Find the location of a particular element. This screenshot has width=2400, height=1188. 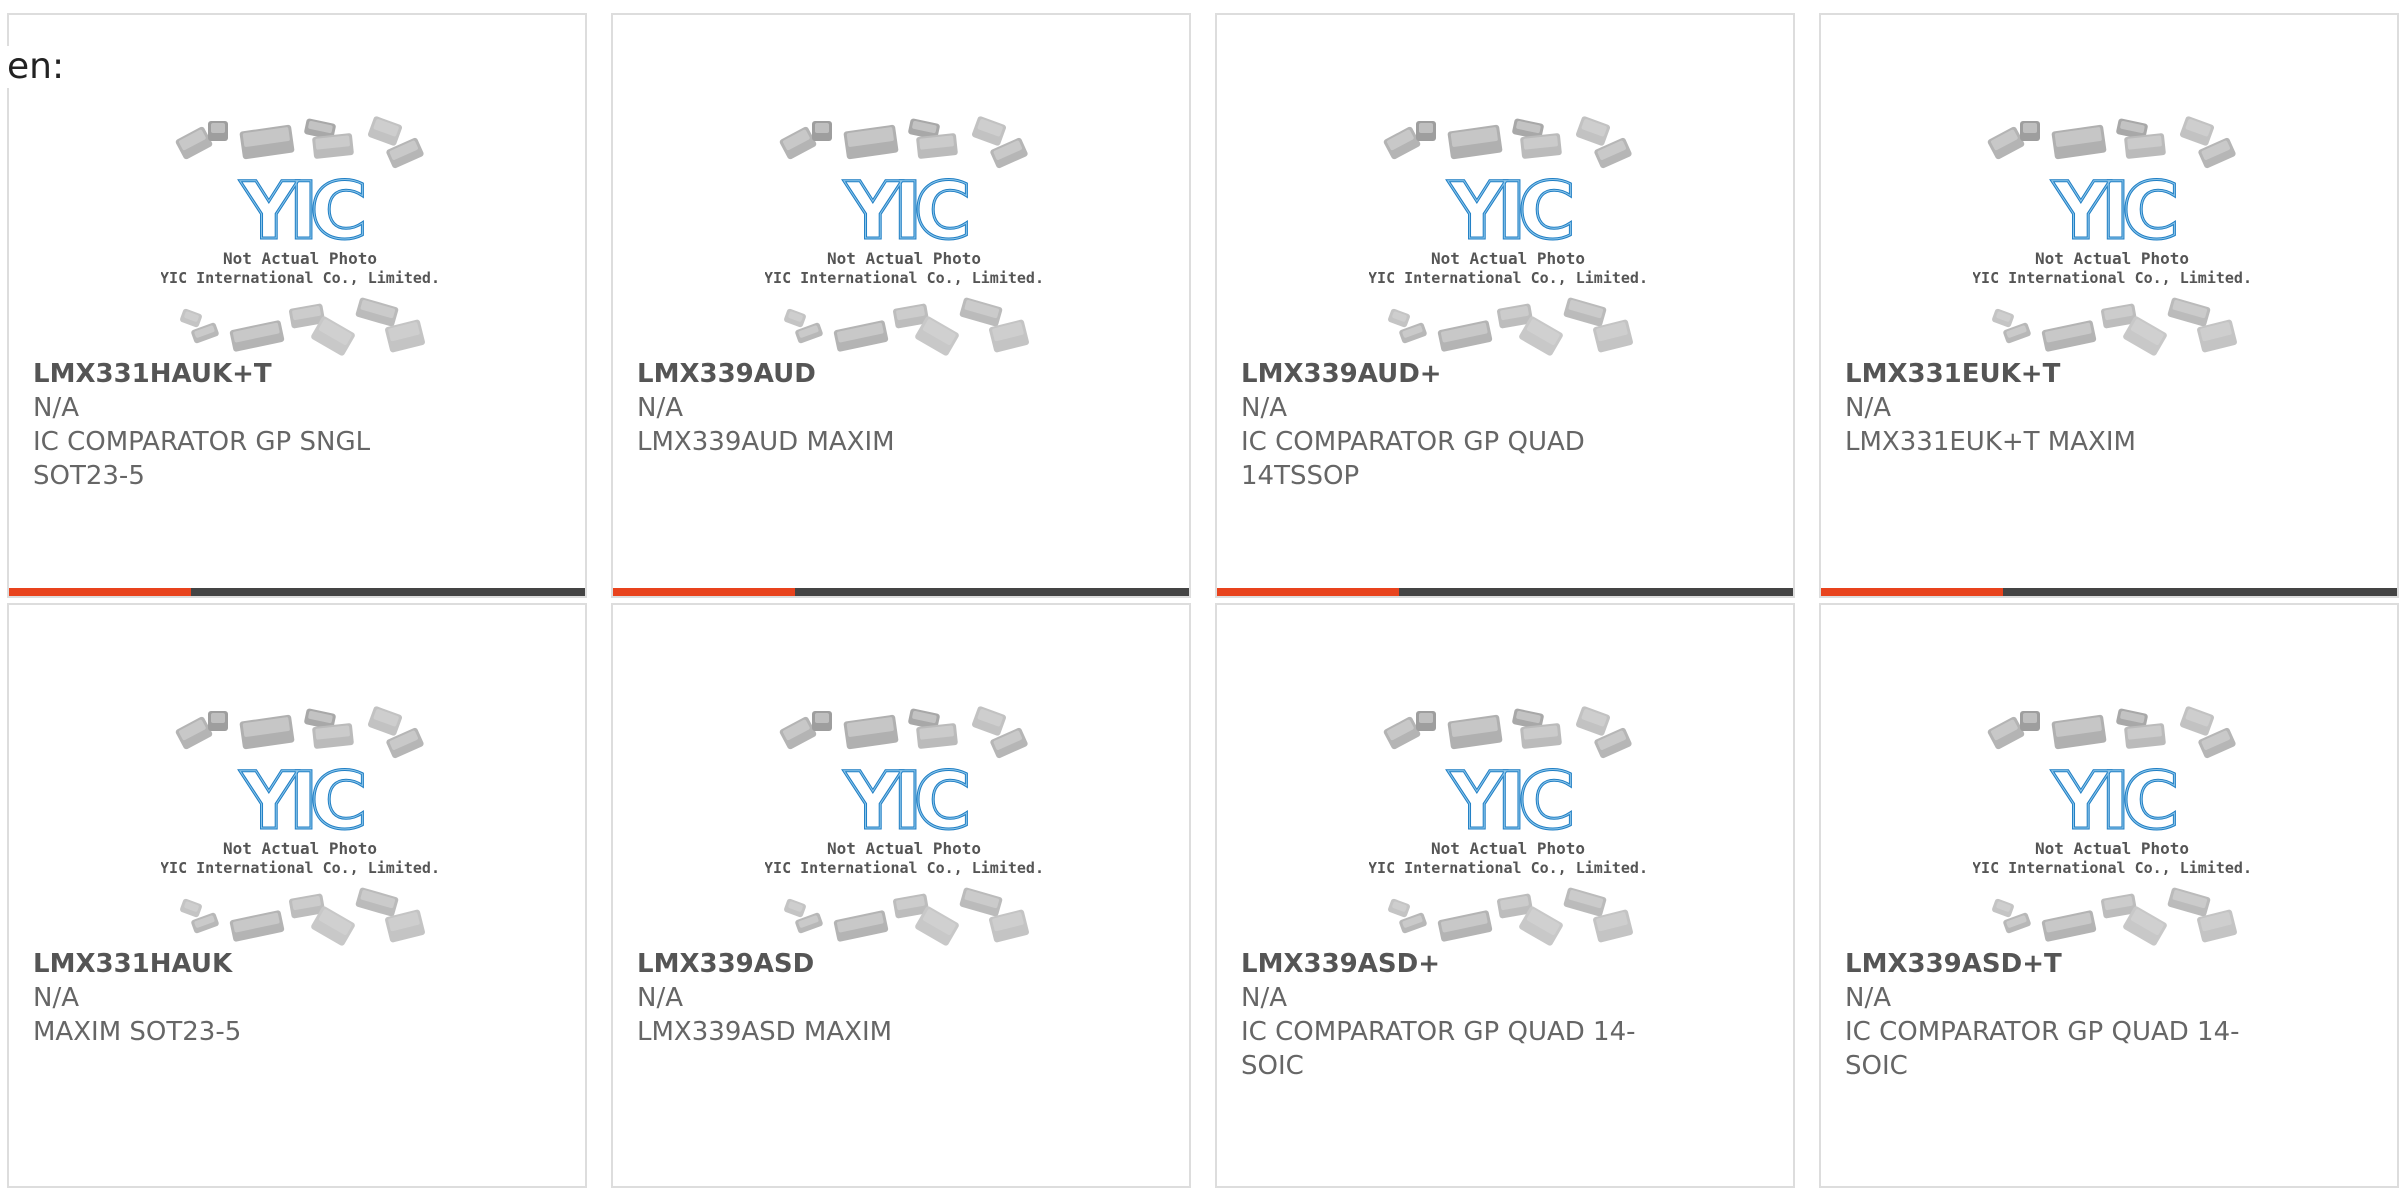

product-description: LMX339AUD MAXIM is located at coordinates (766, 442).